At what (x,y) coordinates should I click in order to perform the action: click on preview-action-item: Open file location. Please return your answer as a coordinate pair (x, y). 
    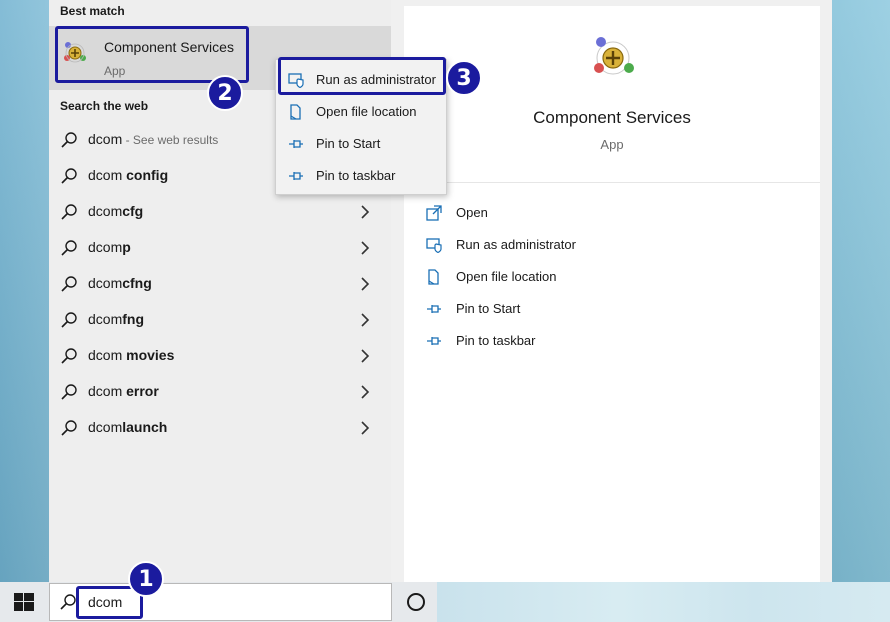
    Looking at the image, I should click on (576, 278).